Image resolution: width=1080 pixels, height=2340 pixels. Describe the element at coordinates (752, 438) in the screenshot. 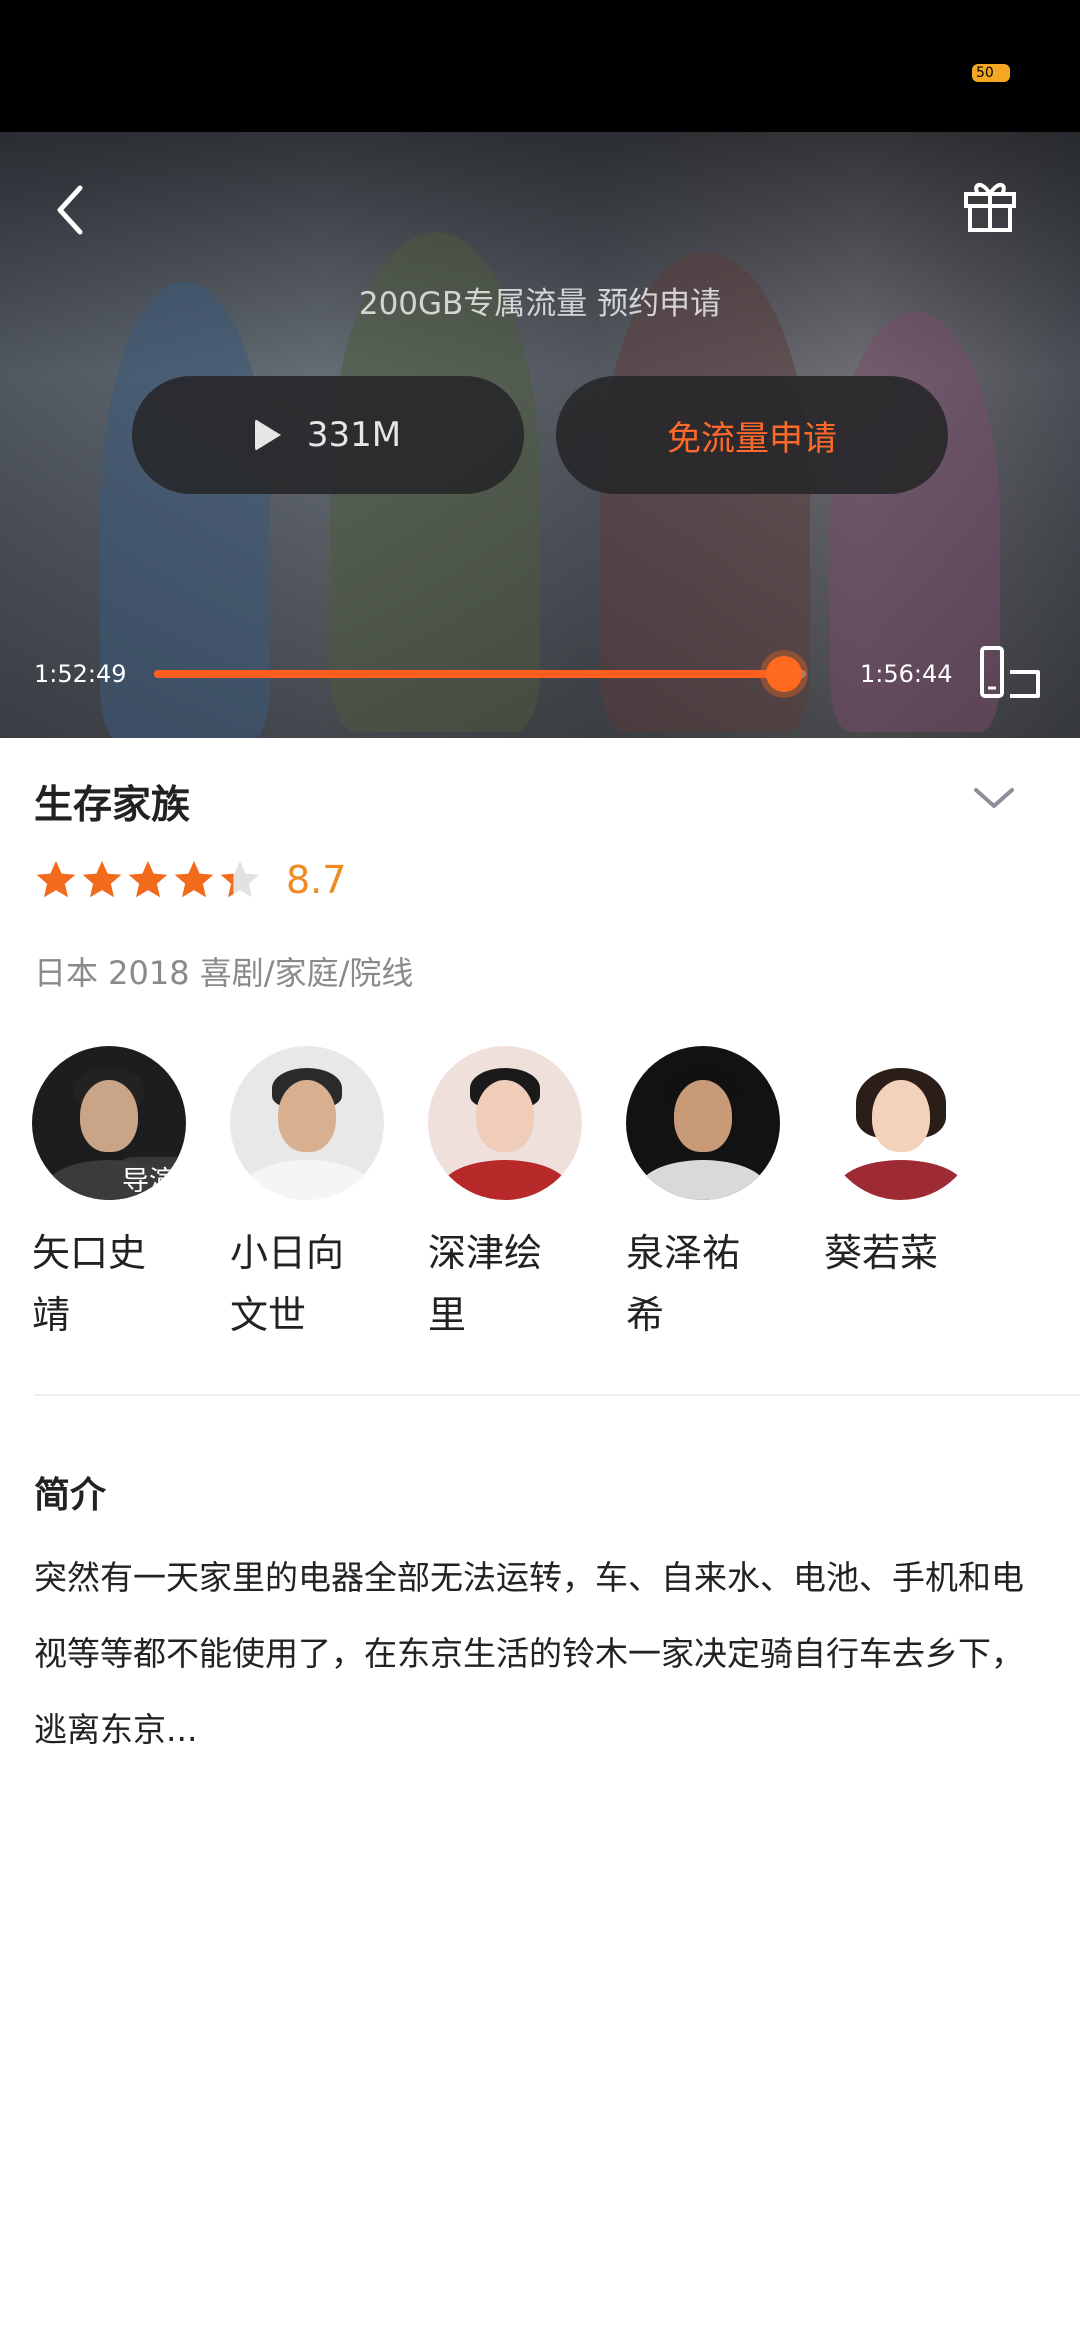

I see `free-traffic-apply-label: 免流量申请` at that location.